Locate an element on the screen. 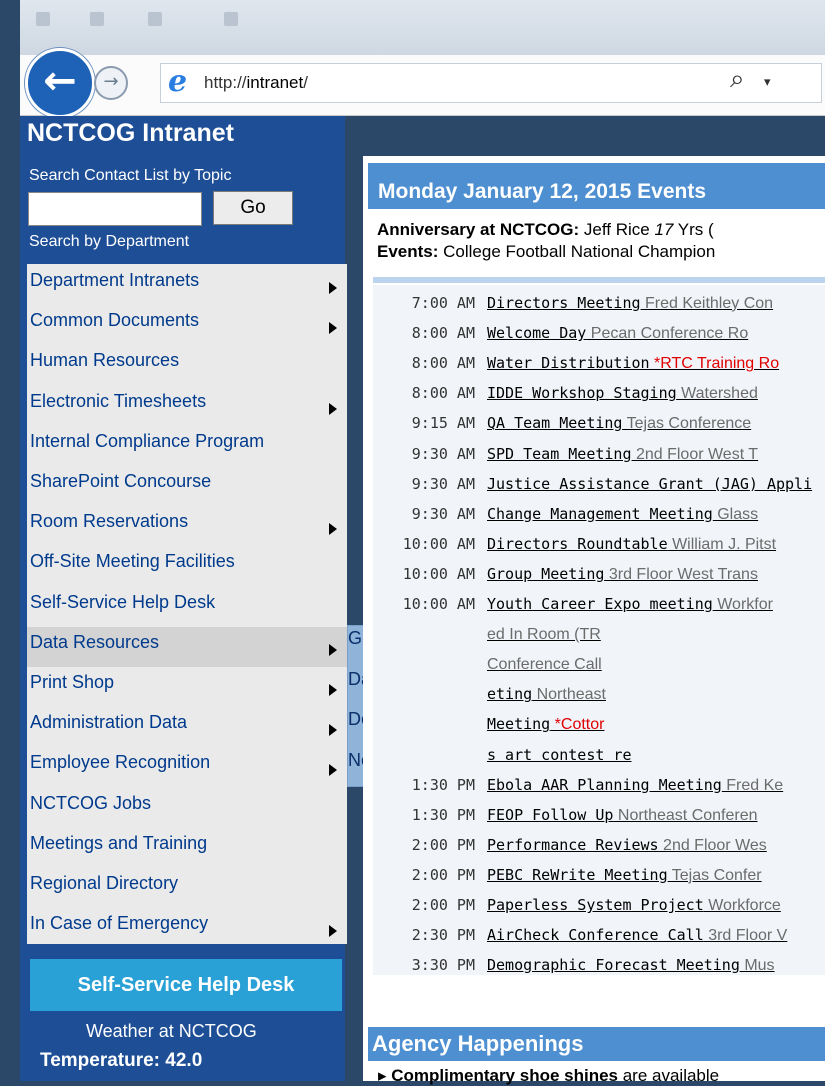 The image size is (825, 1086). event-title-link: Ebola AAR Planning Meeting Fred Ke is located at coordinates (635, 785).